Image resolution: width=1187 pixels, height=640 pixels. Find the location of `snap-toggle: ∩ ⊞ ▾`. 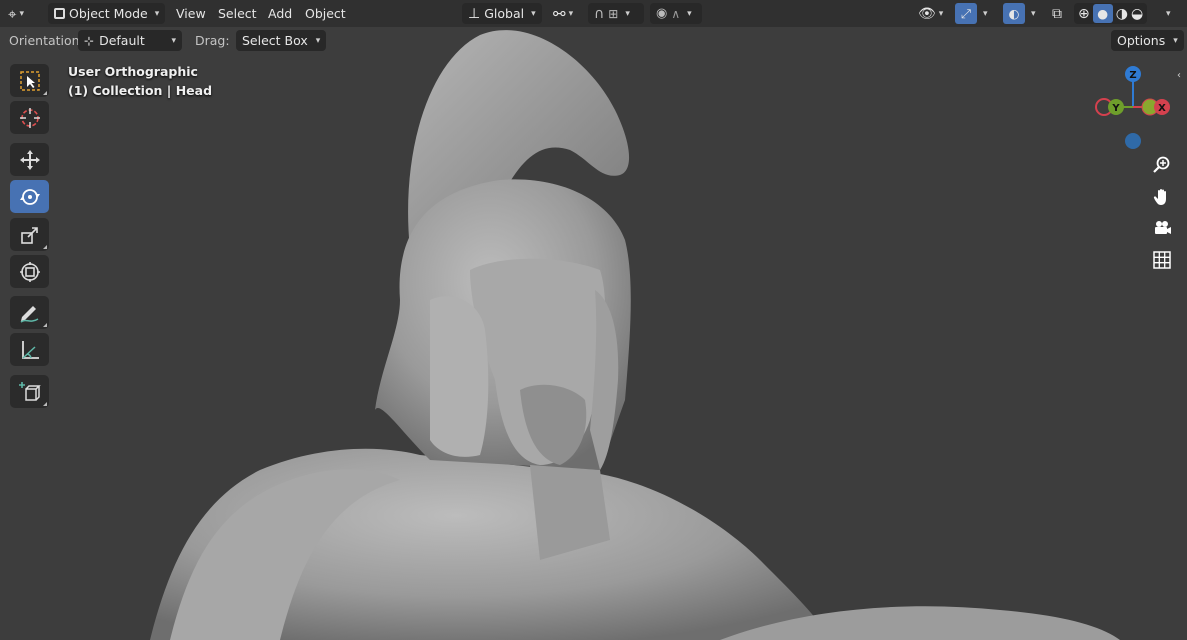

snap-toggle: ∩ ⊞ ▾ is located at coordinates (616, 13).